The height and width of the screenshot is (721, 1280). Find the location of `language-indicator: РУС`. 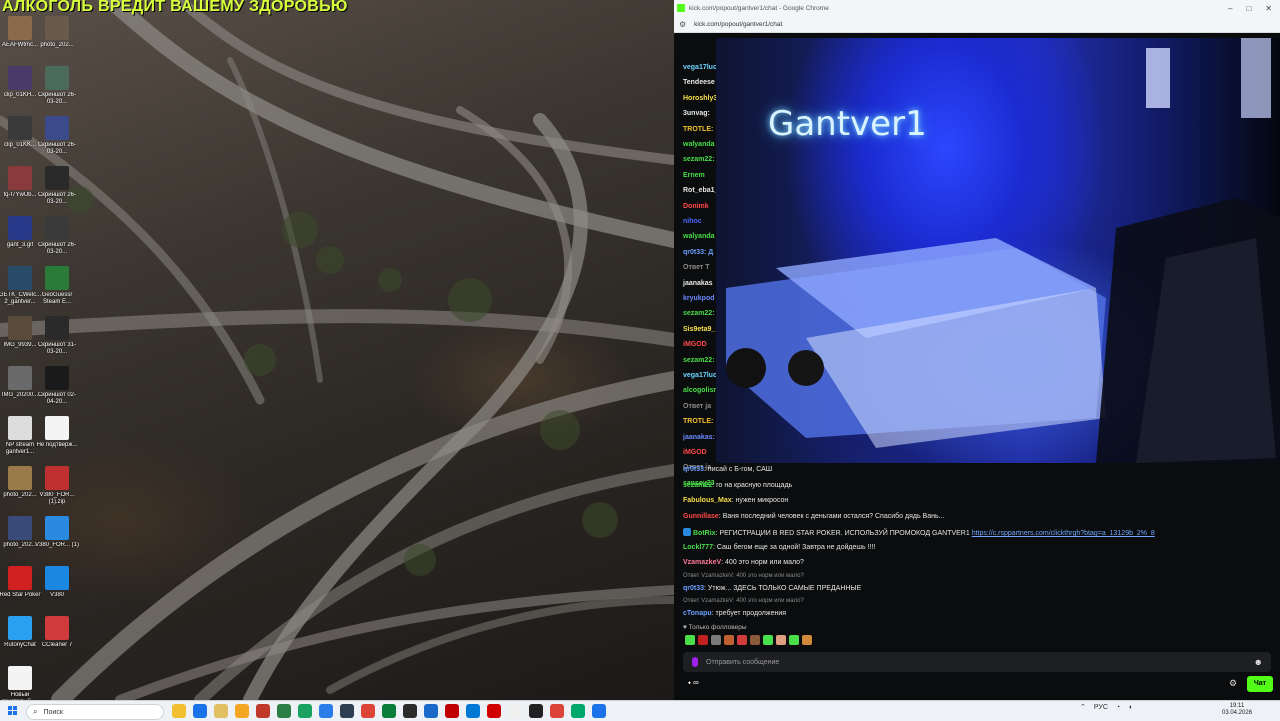

language-indicator: РУС is located at coordinates (1101, 707).